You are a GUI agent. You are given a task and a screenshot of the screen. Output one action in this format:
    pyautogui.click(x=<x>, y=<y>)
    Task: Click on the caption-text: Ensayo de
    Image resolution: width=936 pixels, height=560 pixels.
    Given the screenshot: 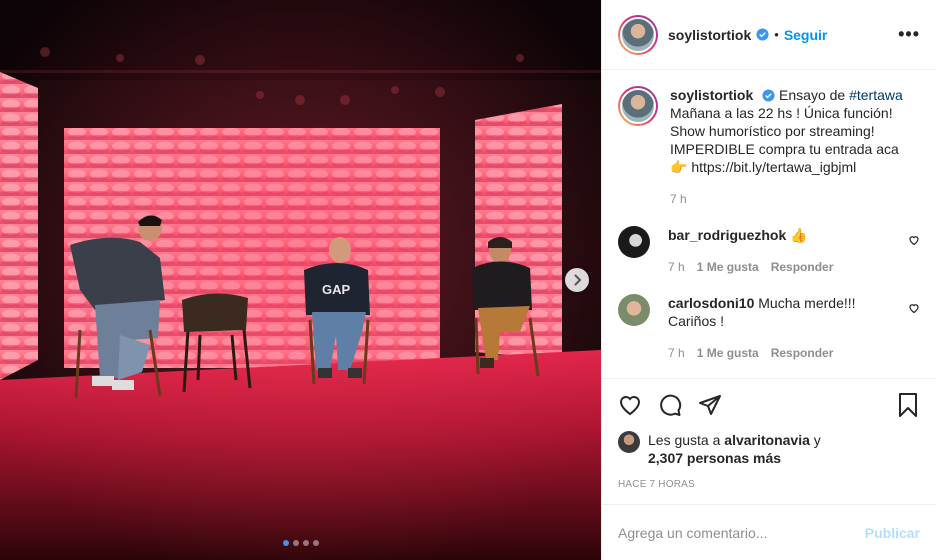 What is the action you would take?
    pyautogui.click(x=812, y=95)
    